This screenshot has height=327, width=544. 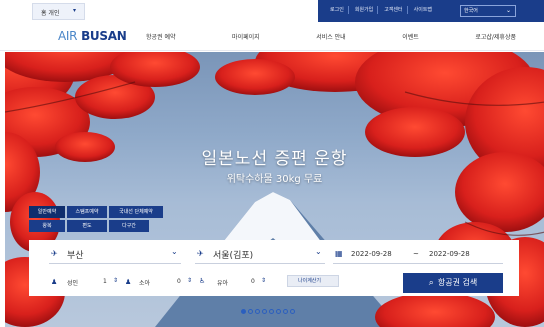 What do you see at coordinates (260, 263) in the screenshot?
I see `arrival-underline` at bounding box center [260, 263].